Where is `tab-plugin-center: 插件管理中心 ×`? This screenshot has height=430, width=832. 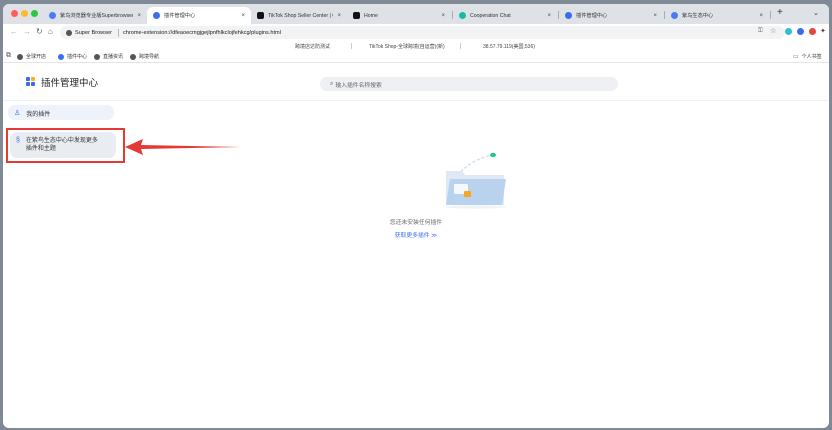
tab-plugin-center: 插件管理中心 × is located at coordinates (199, 15).